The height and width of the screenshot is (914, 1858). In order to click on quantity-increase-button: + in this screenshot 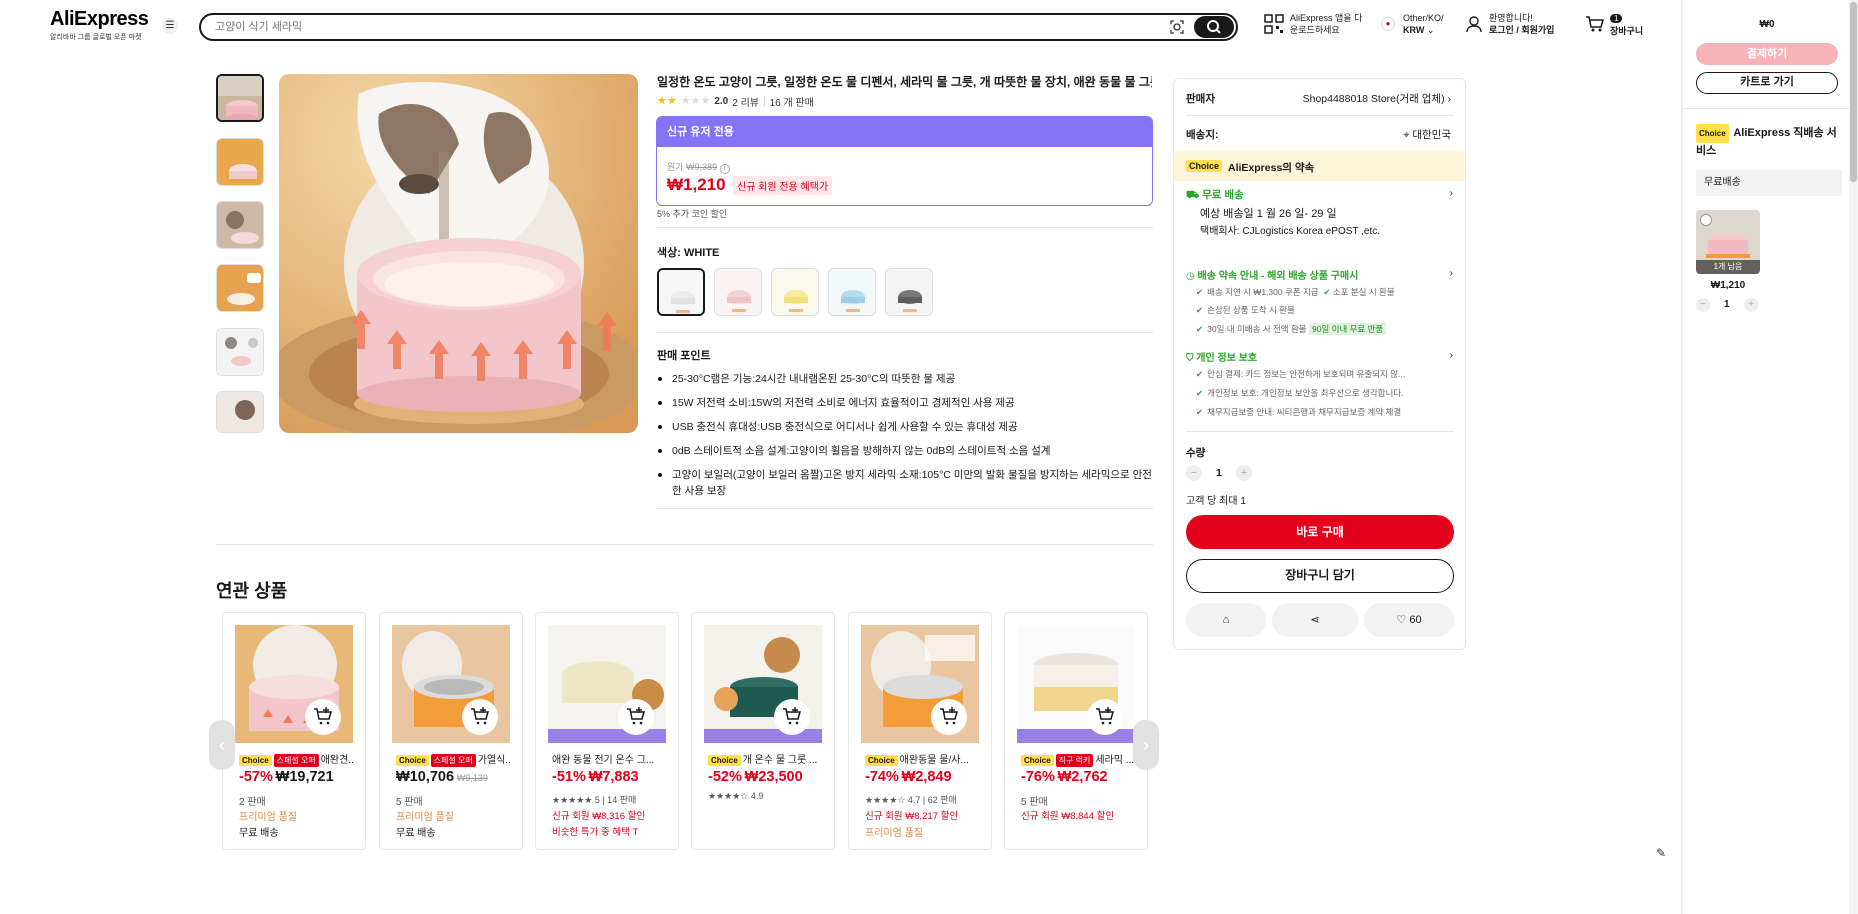, I will do `click(1244, 473)`.